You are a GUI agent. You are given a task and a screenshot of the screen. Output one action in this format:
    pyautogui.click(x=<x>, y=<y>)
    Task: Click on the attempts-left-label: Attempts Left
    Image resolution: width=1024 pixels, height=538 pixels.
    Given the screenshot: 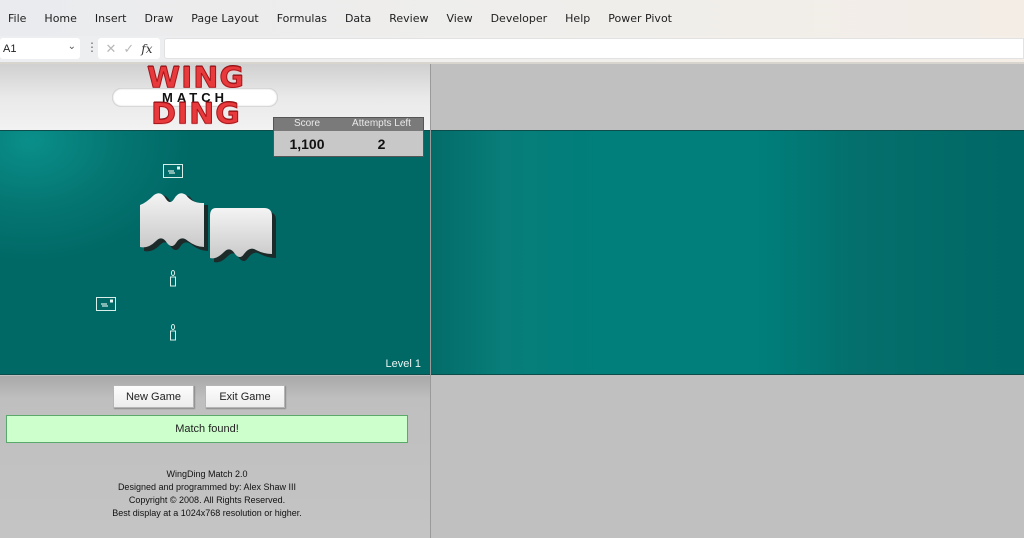 What is the action you would take?
    pyautogui.click(x=381, y=123)
    